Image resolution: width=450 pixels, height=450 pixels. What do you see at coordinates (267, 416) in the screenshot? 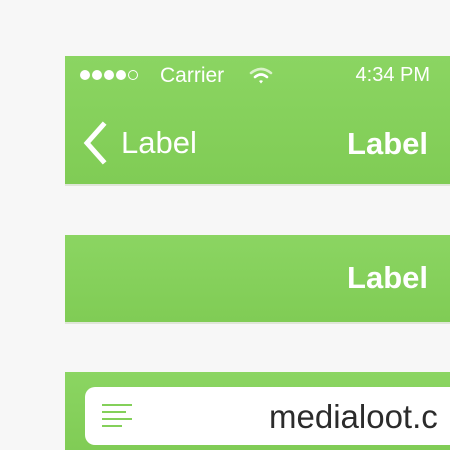
I see `url-field: medialoot.c` at bounding box center [267, 416].